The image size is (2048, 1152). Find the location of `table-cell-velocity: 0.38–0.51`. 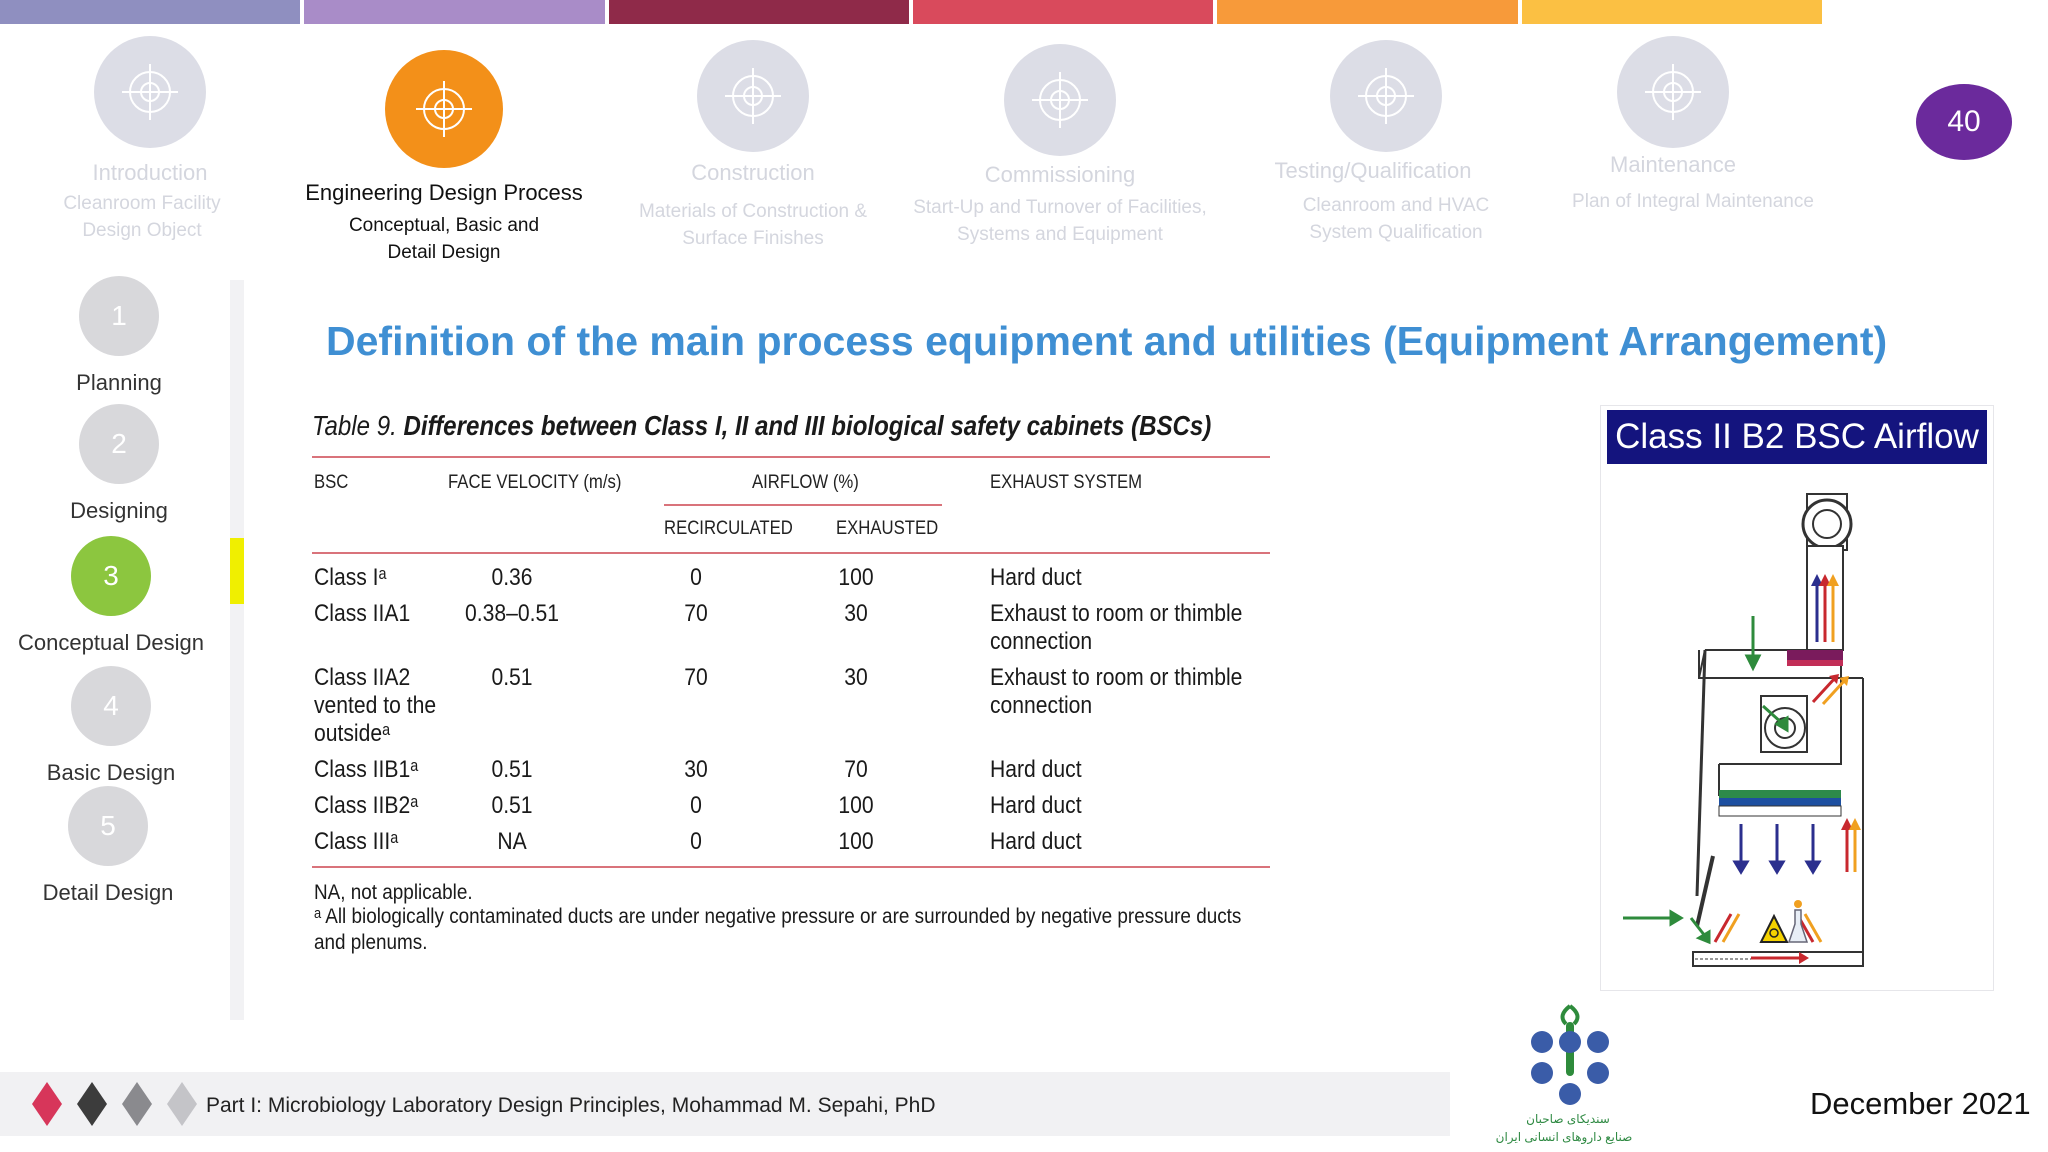

table-cell-velocity: 0.38–0.51 is located at coordinates (512, 613).